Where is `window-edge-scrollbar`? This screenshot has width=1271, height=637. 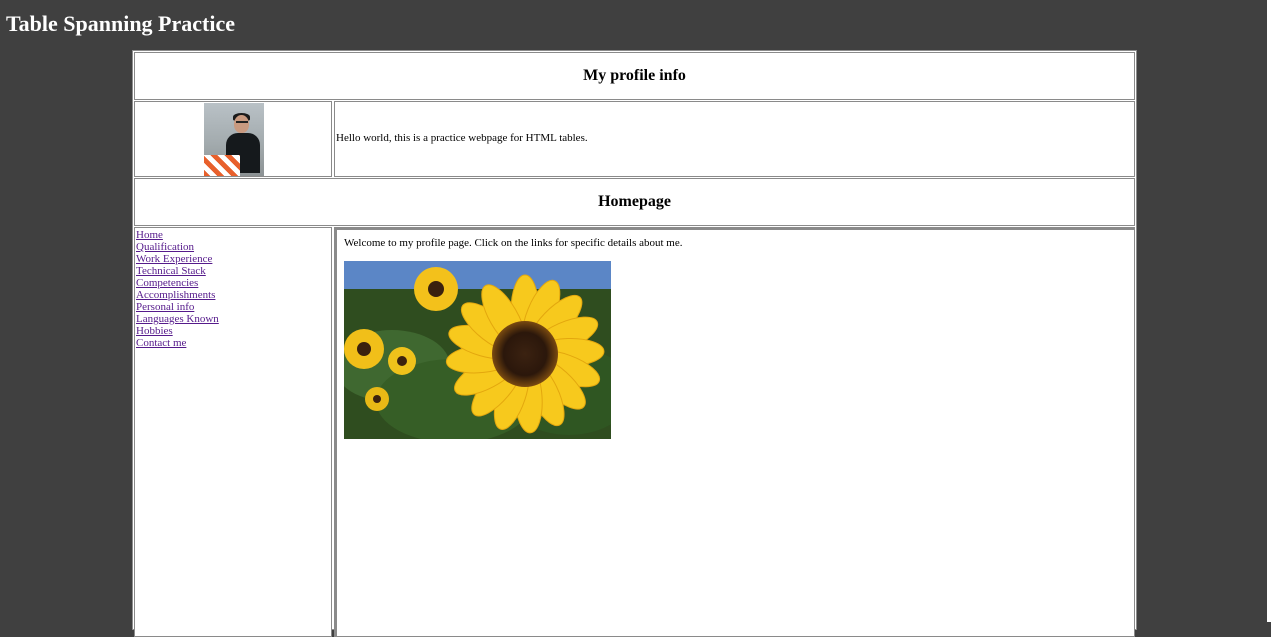
window-edge-scrollbar is located at coordinates (1269, 311).